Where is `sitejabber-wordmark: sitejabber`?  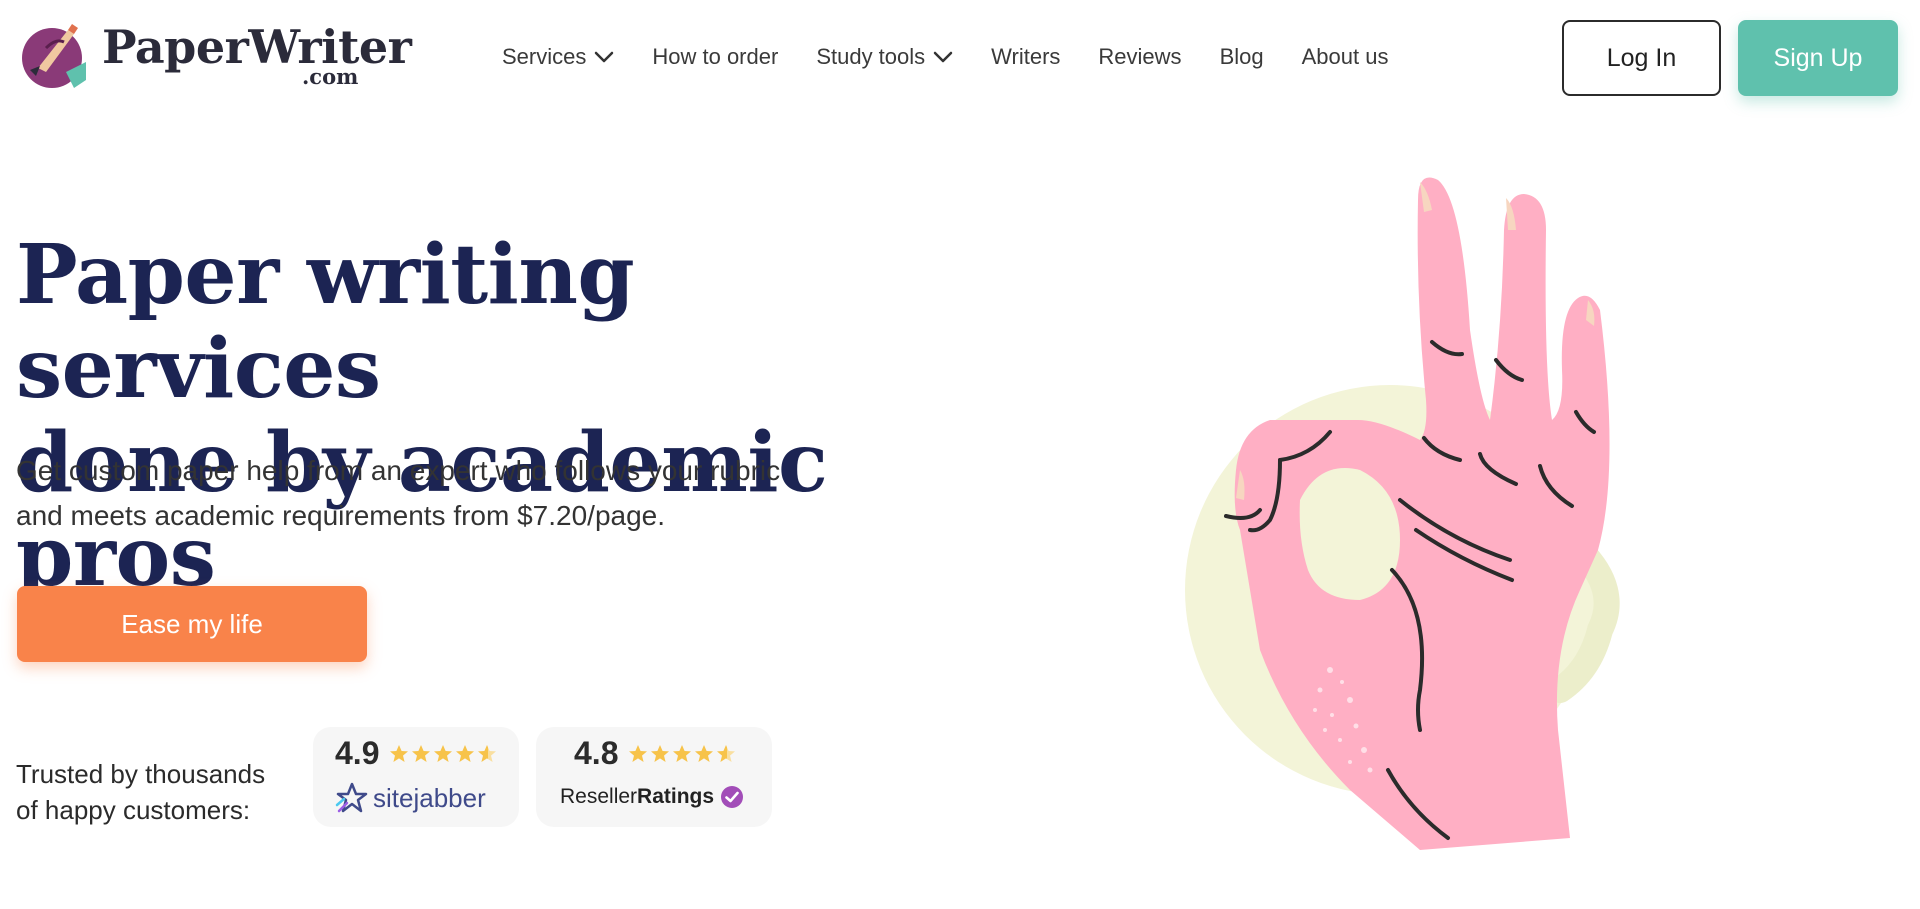
sitejabber-wordmark: sitejabber is located at coordinates (429, 797).